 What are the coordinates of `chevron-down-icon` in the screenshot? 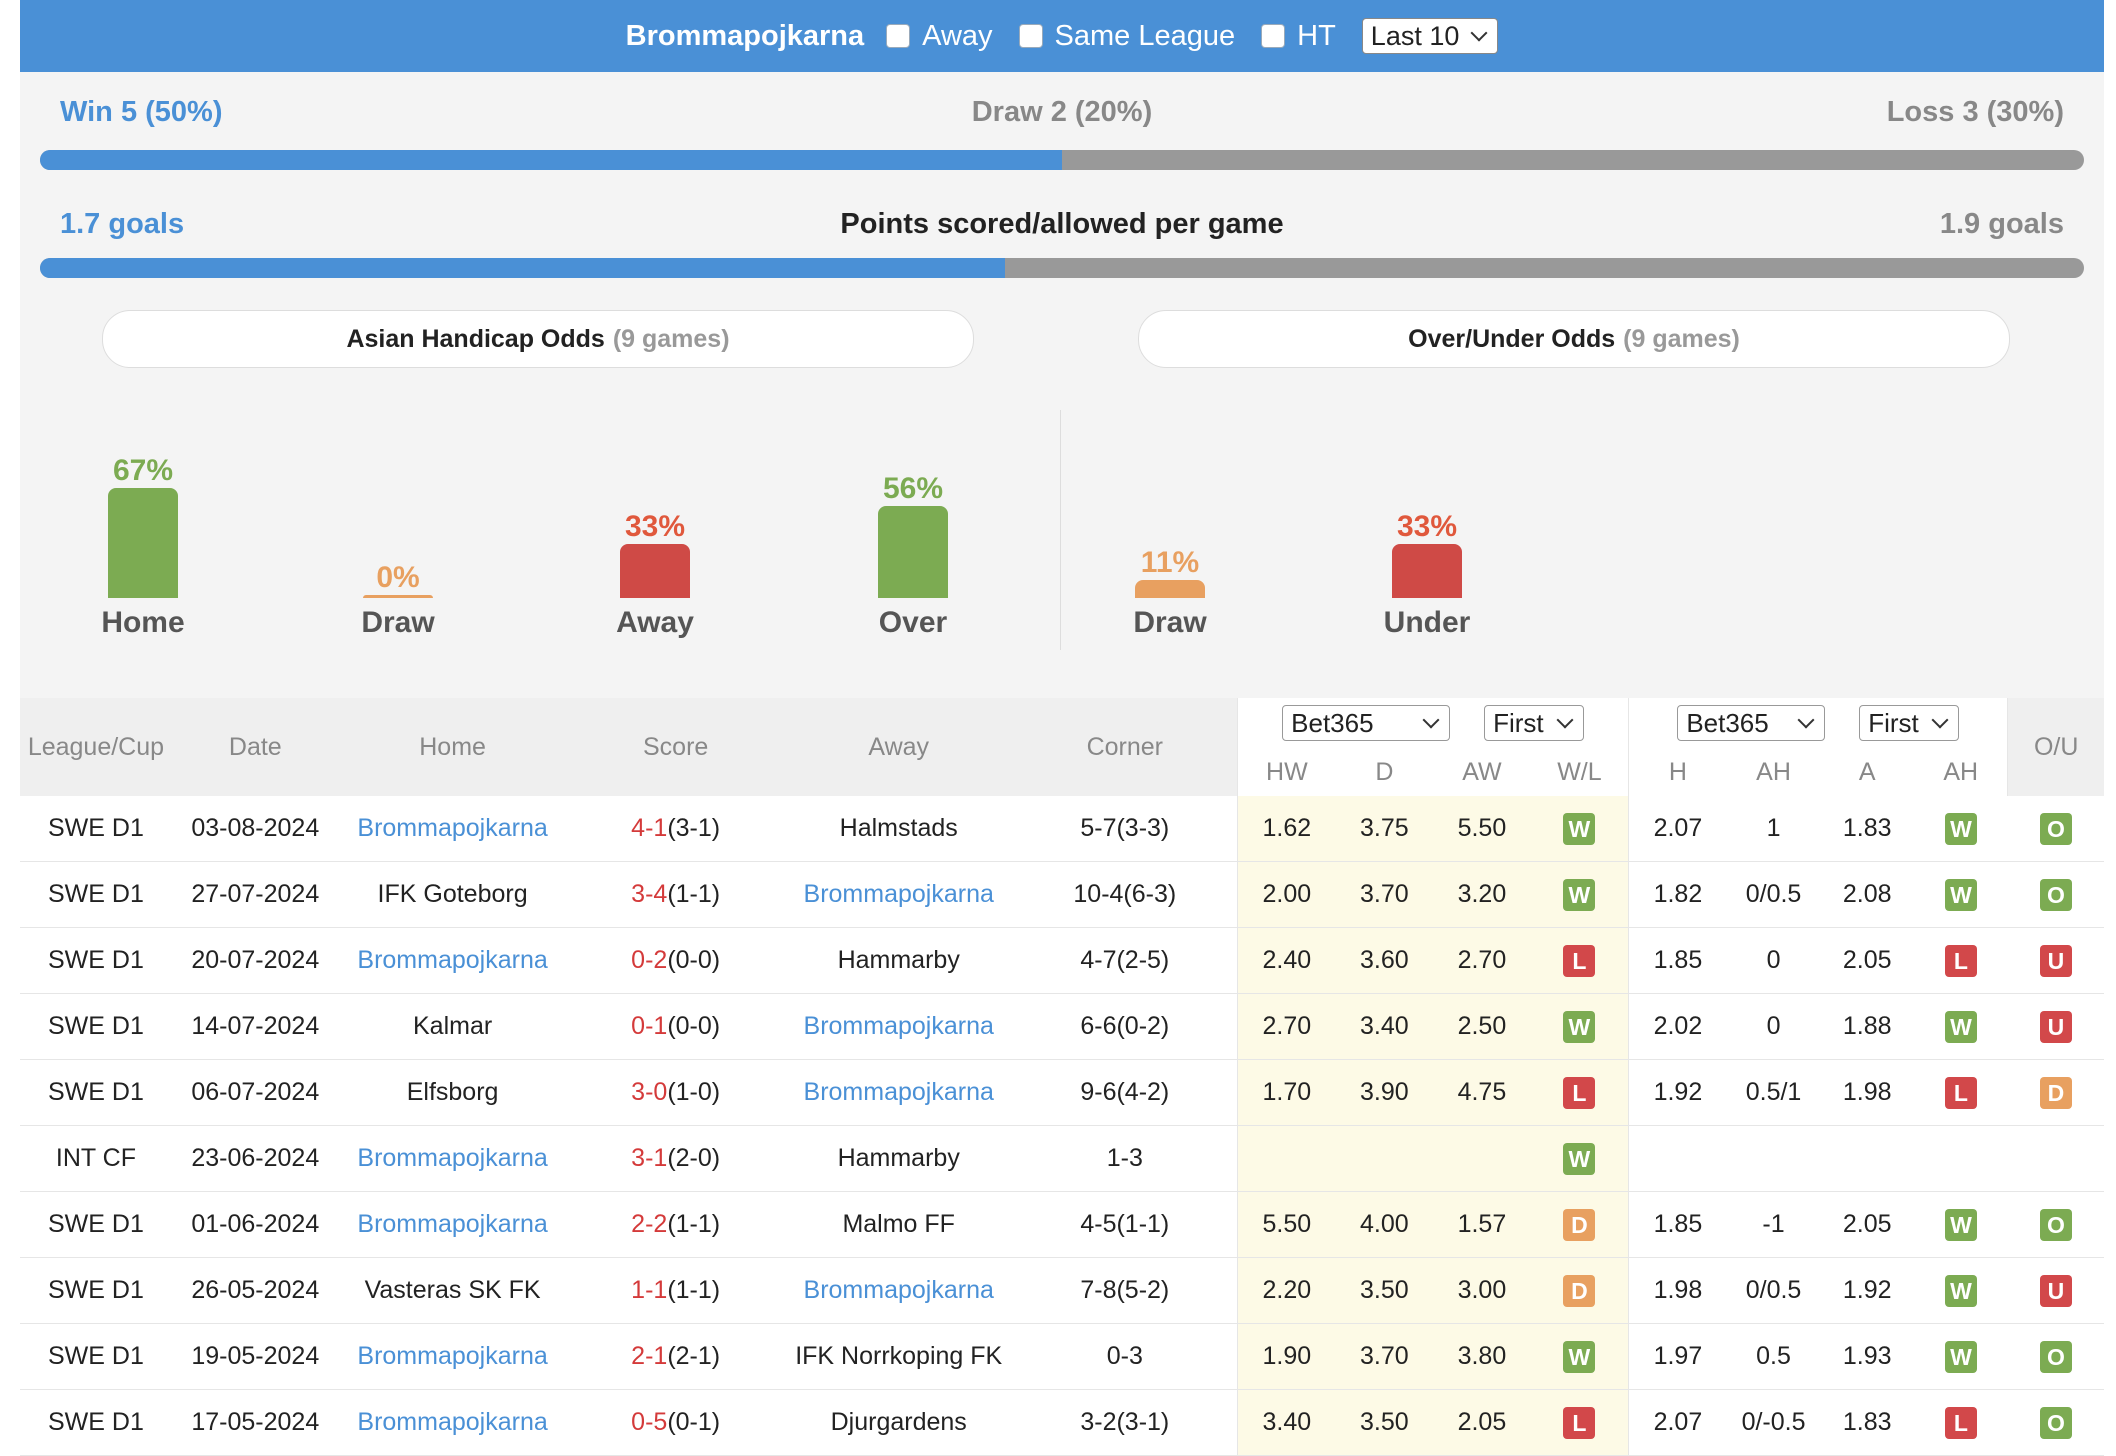 It's located at (1940, 720).